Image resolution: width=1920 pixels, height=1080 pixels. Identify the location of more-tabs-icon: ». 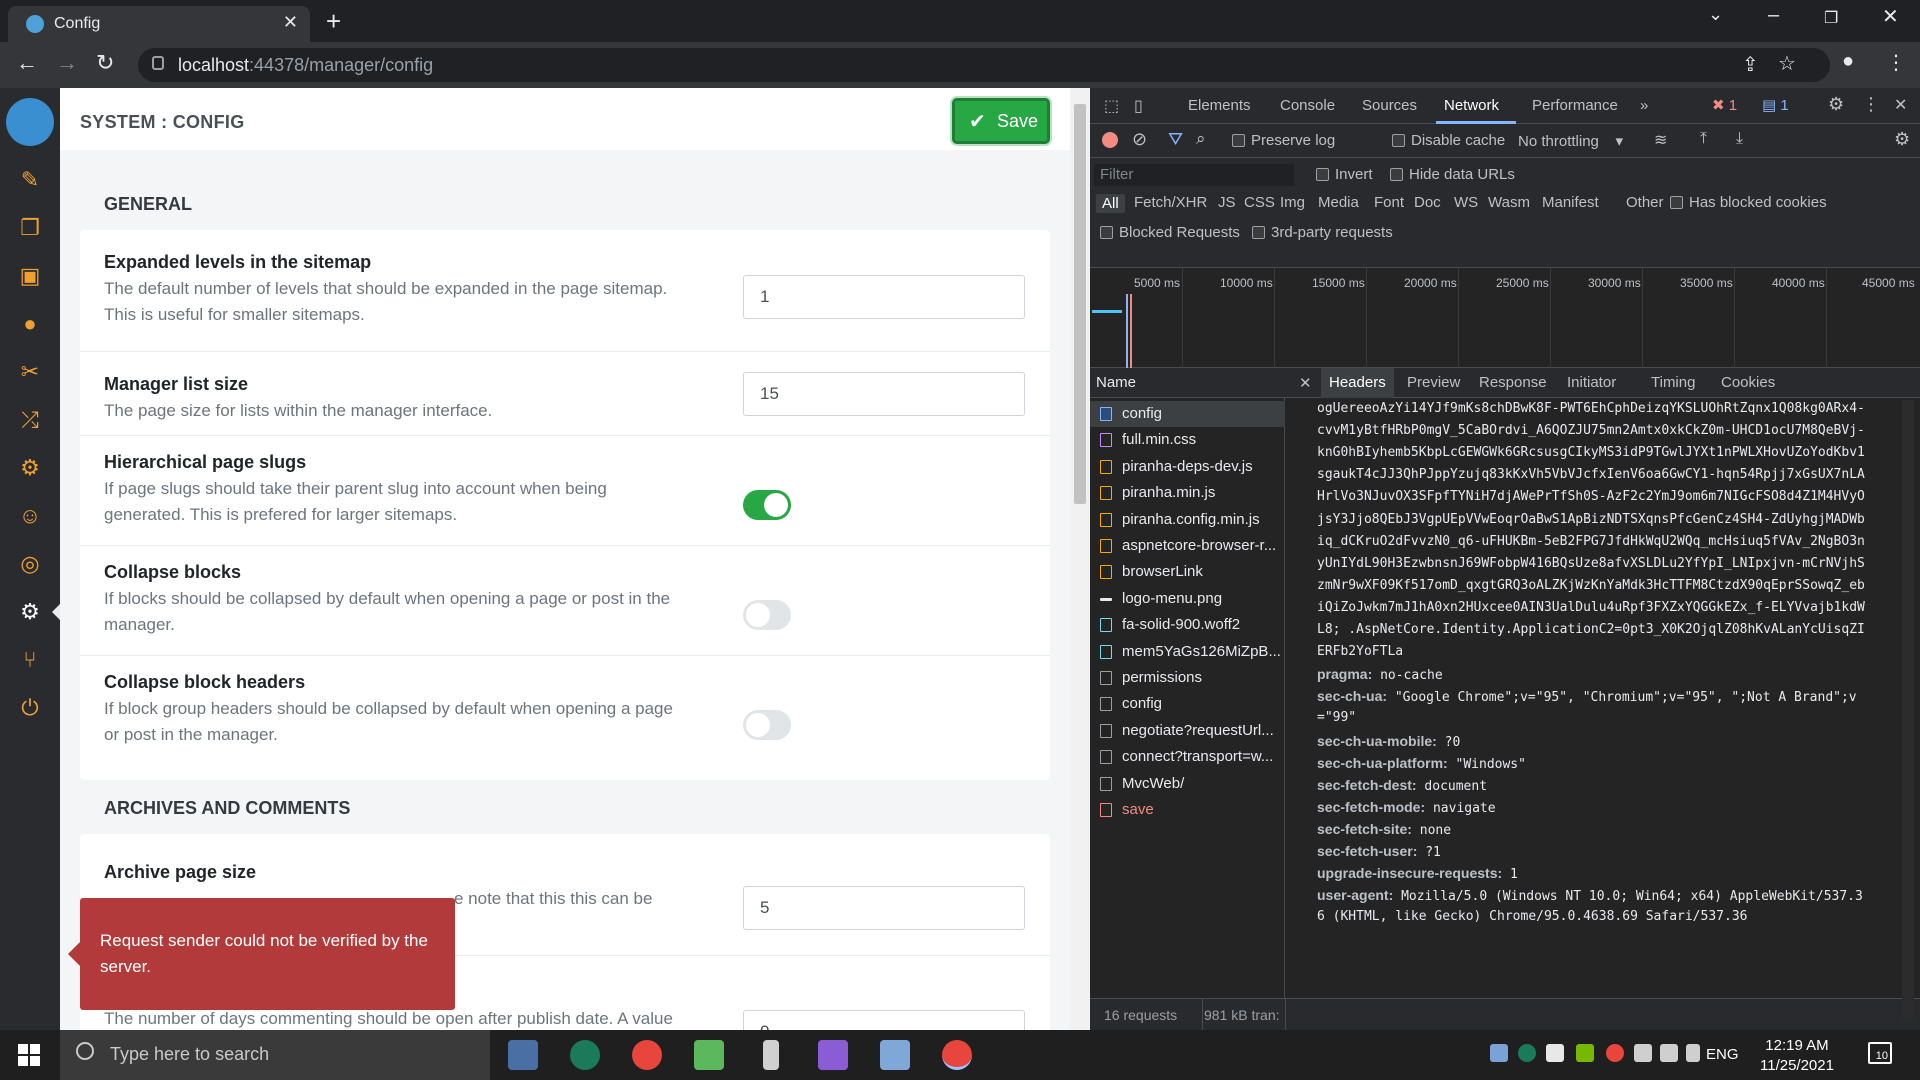
(1644, 105).